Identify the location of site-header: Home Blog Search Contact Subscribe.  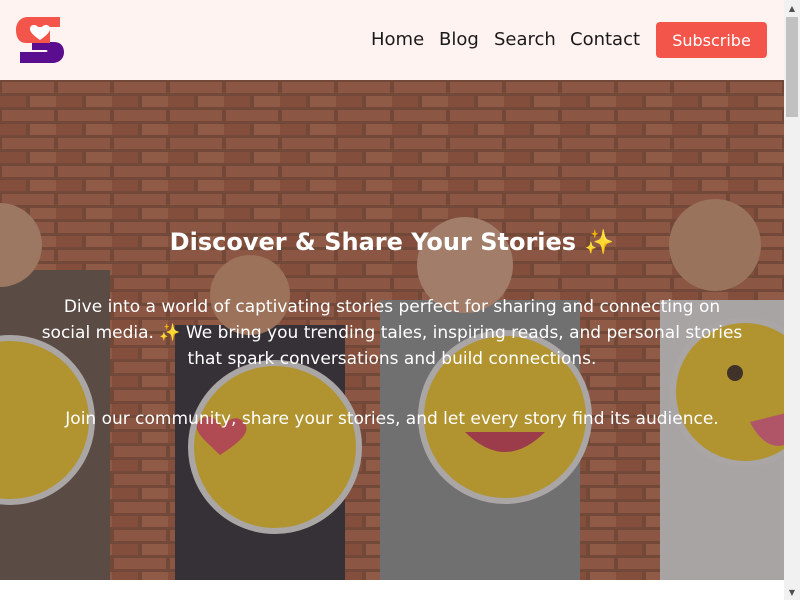
(392, 40).